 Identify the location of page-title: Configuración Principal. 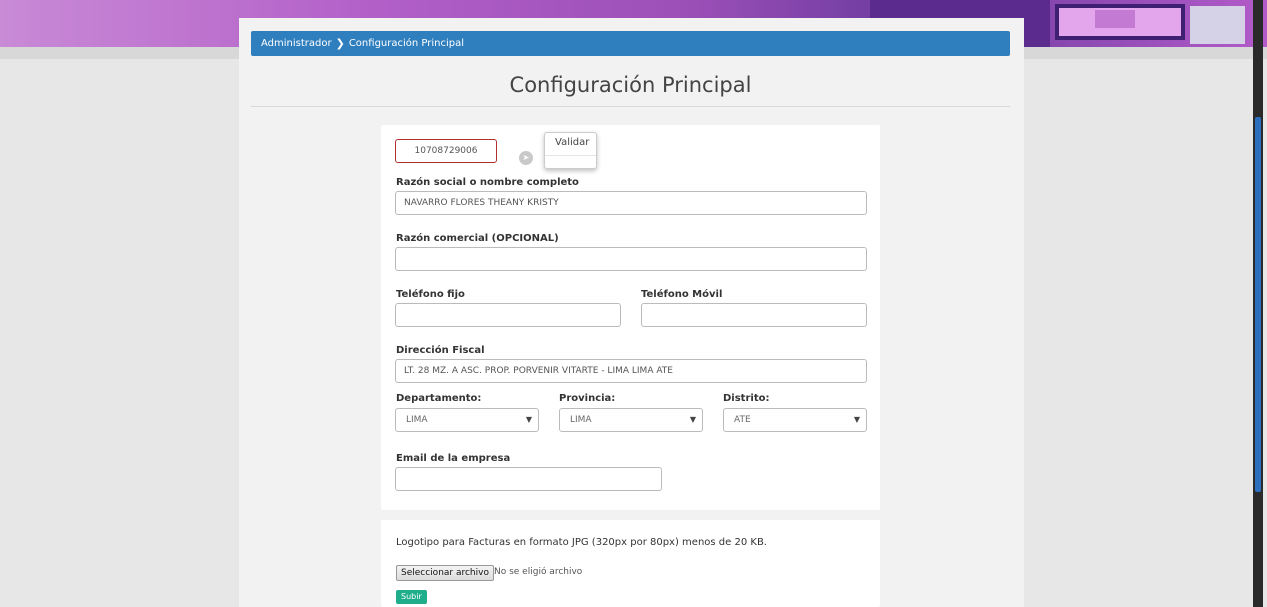
(630, 85).